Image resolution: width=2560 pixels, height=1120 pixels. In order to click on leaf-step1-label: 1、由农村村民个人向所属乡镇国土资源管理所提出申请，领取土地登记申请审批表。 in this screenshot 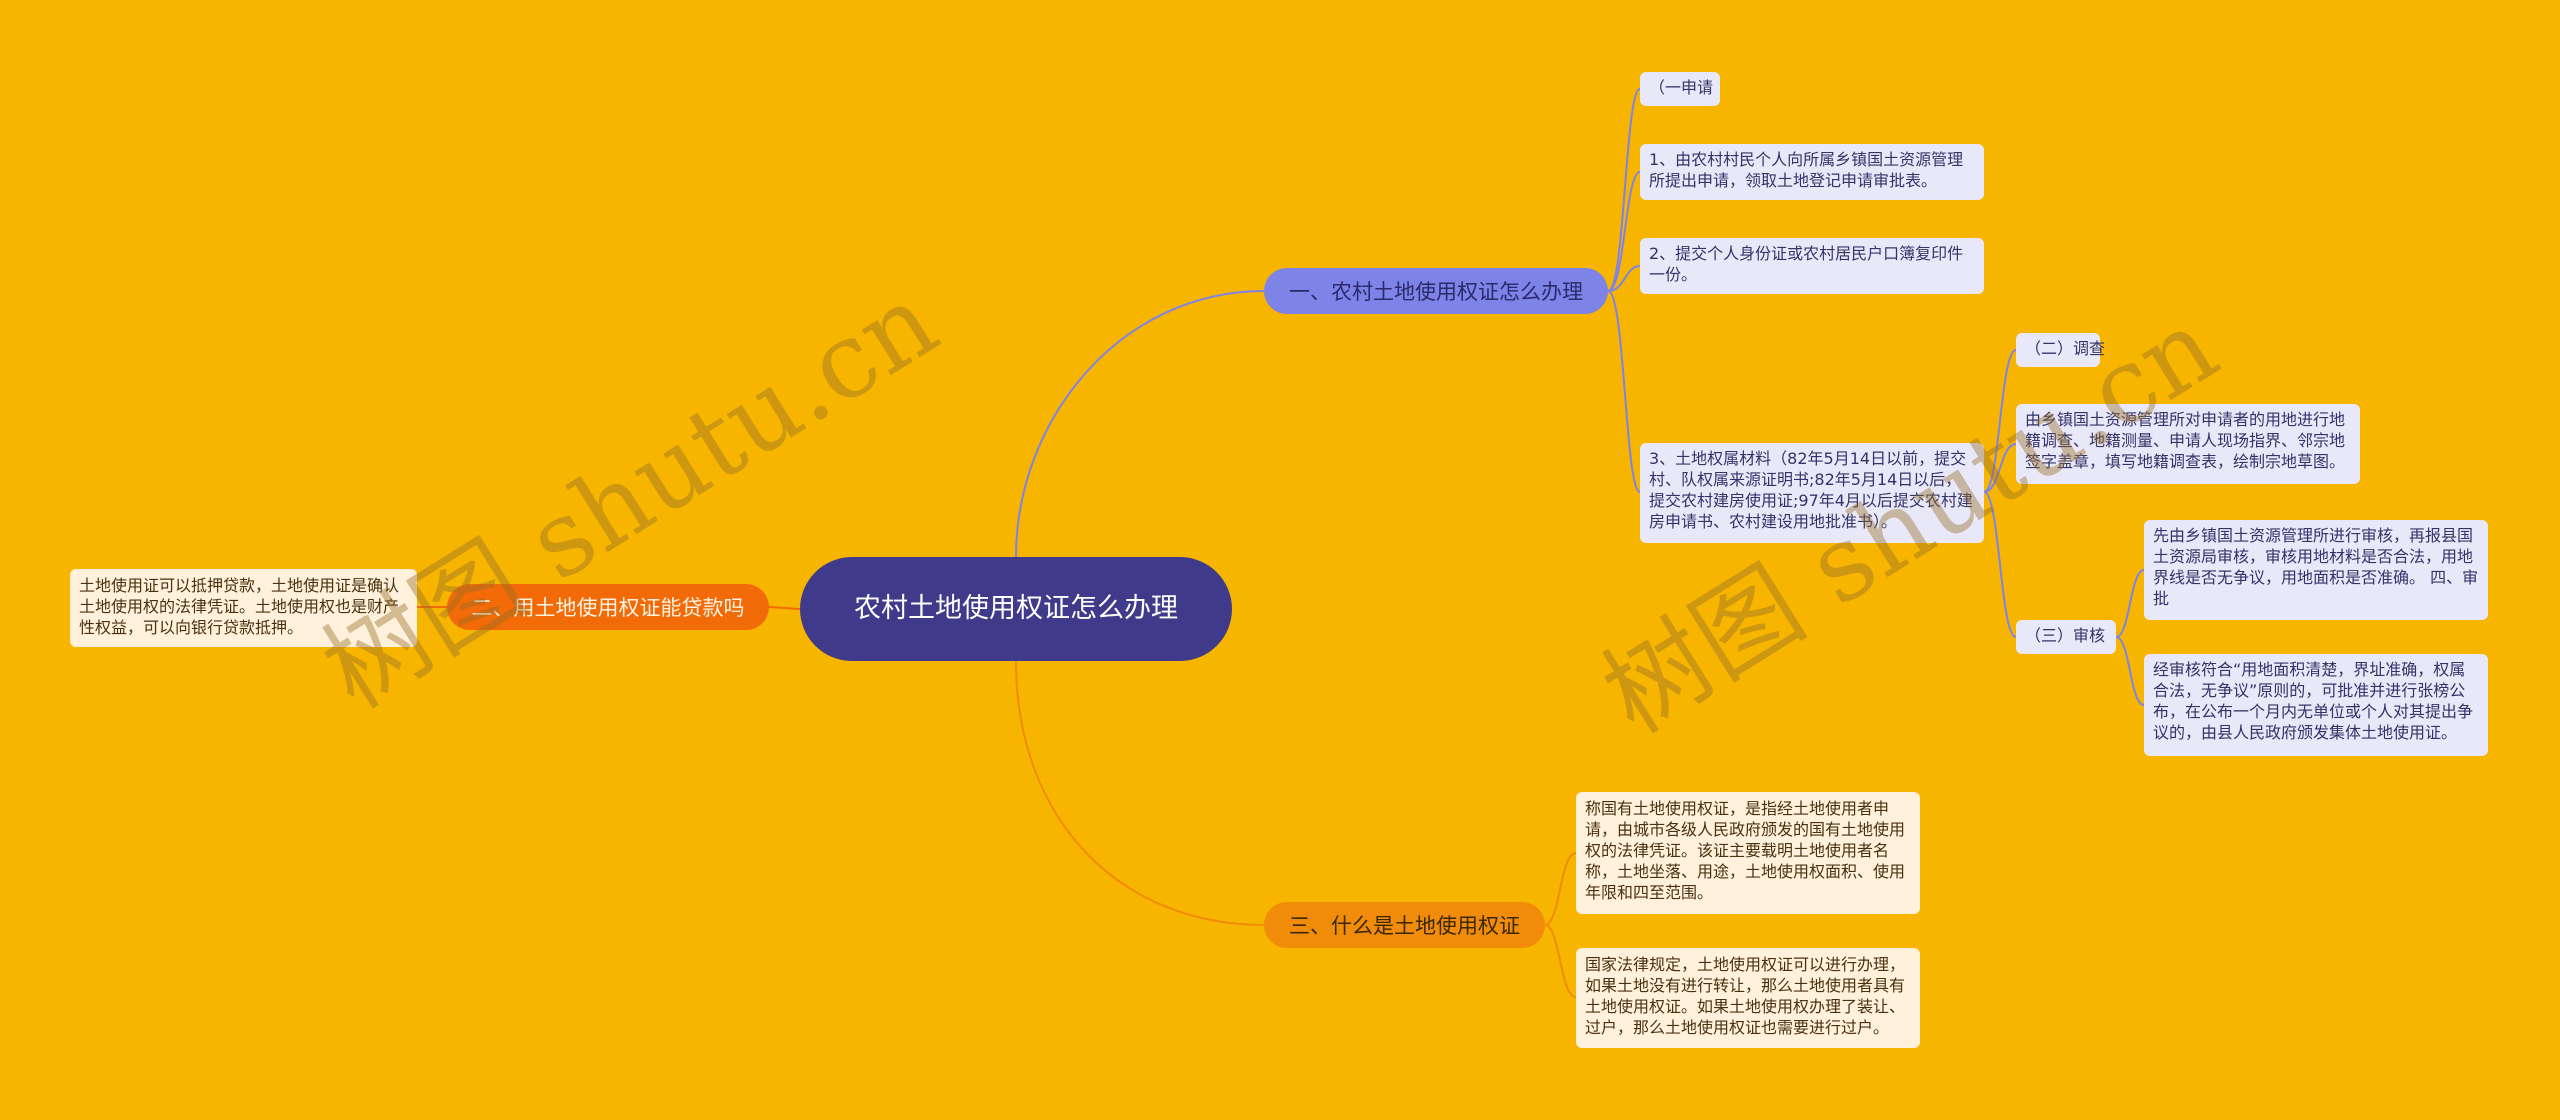, I will do `click(1806, 170)`.